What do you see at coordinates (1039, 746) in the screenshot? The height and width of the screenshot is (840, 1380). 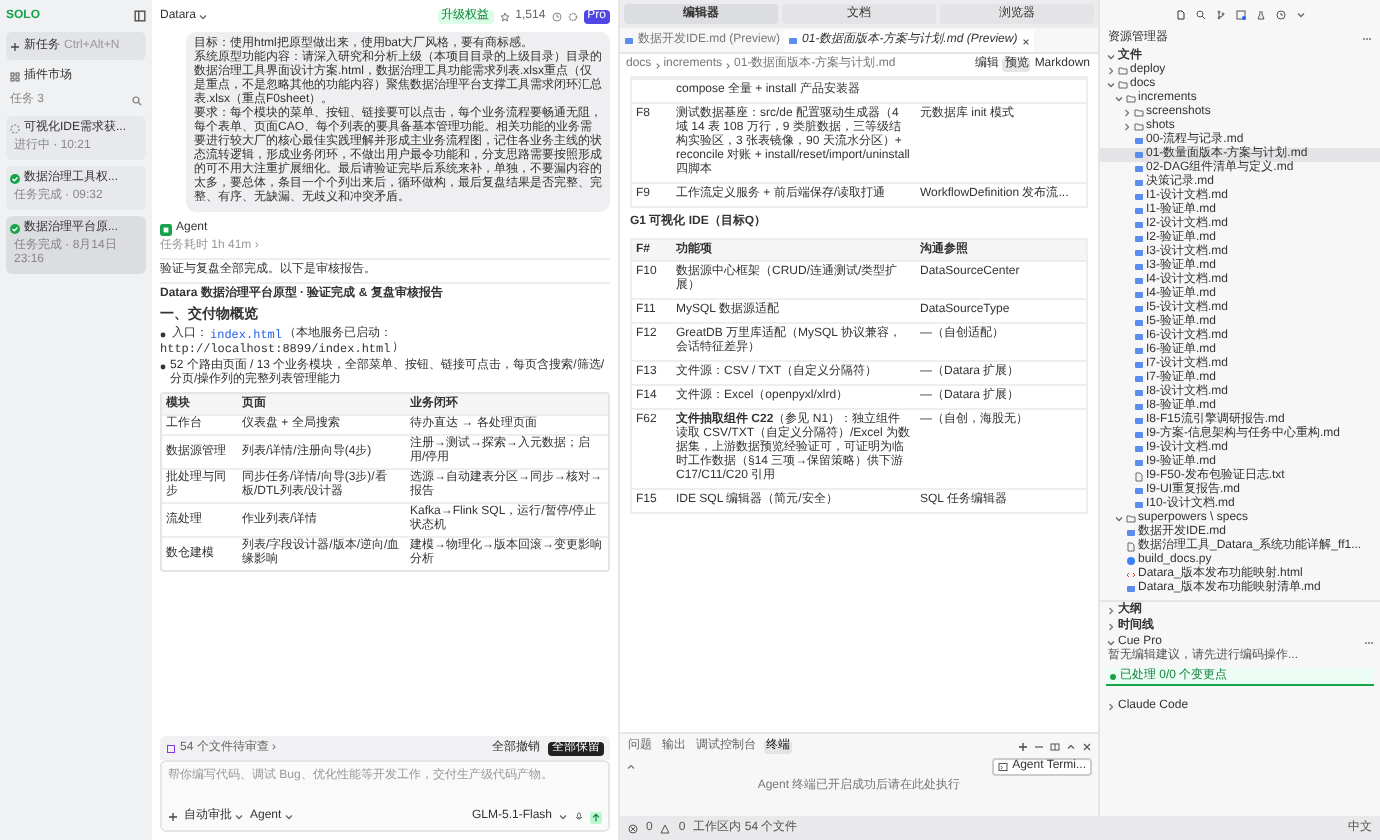 I see `minus-icon` at bounding box center [1039, 746].